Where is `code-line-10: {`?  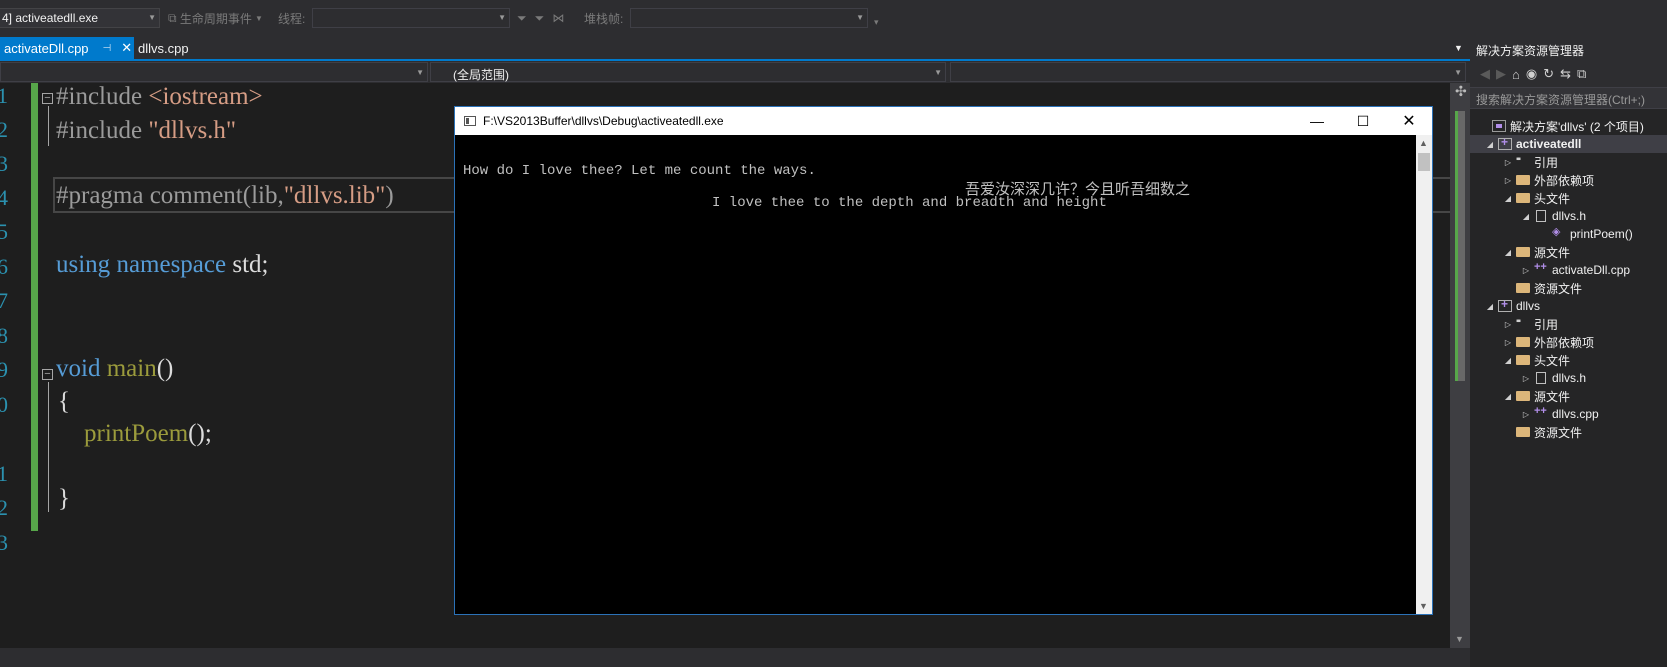 code-line-10: { is located at coordinates (64, 402).